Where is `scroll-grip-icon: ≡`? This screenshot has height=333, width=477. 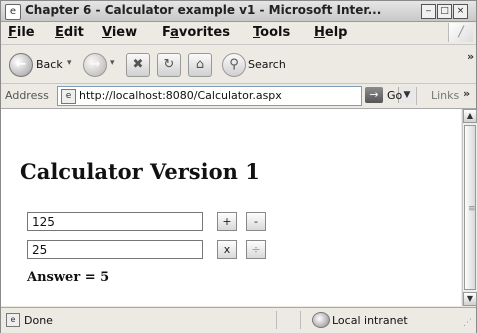 scroll-grip-icon: ≡ is located at coordinates (472, 209).